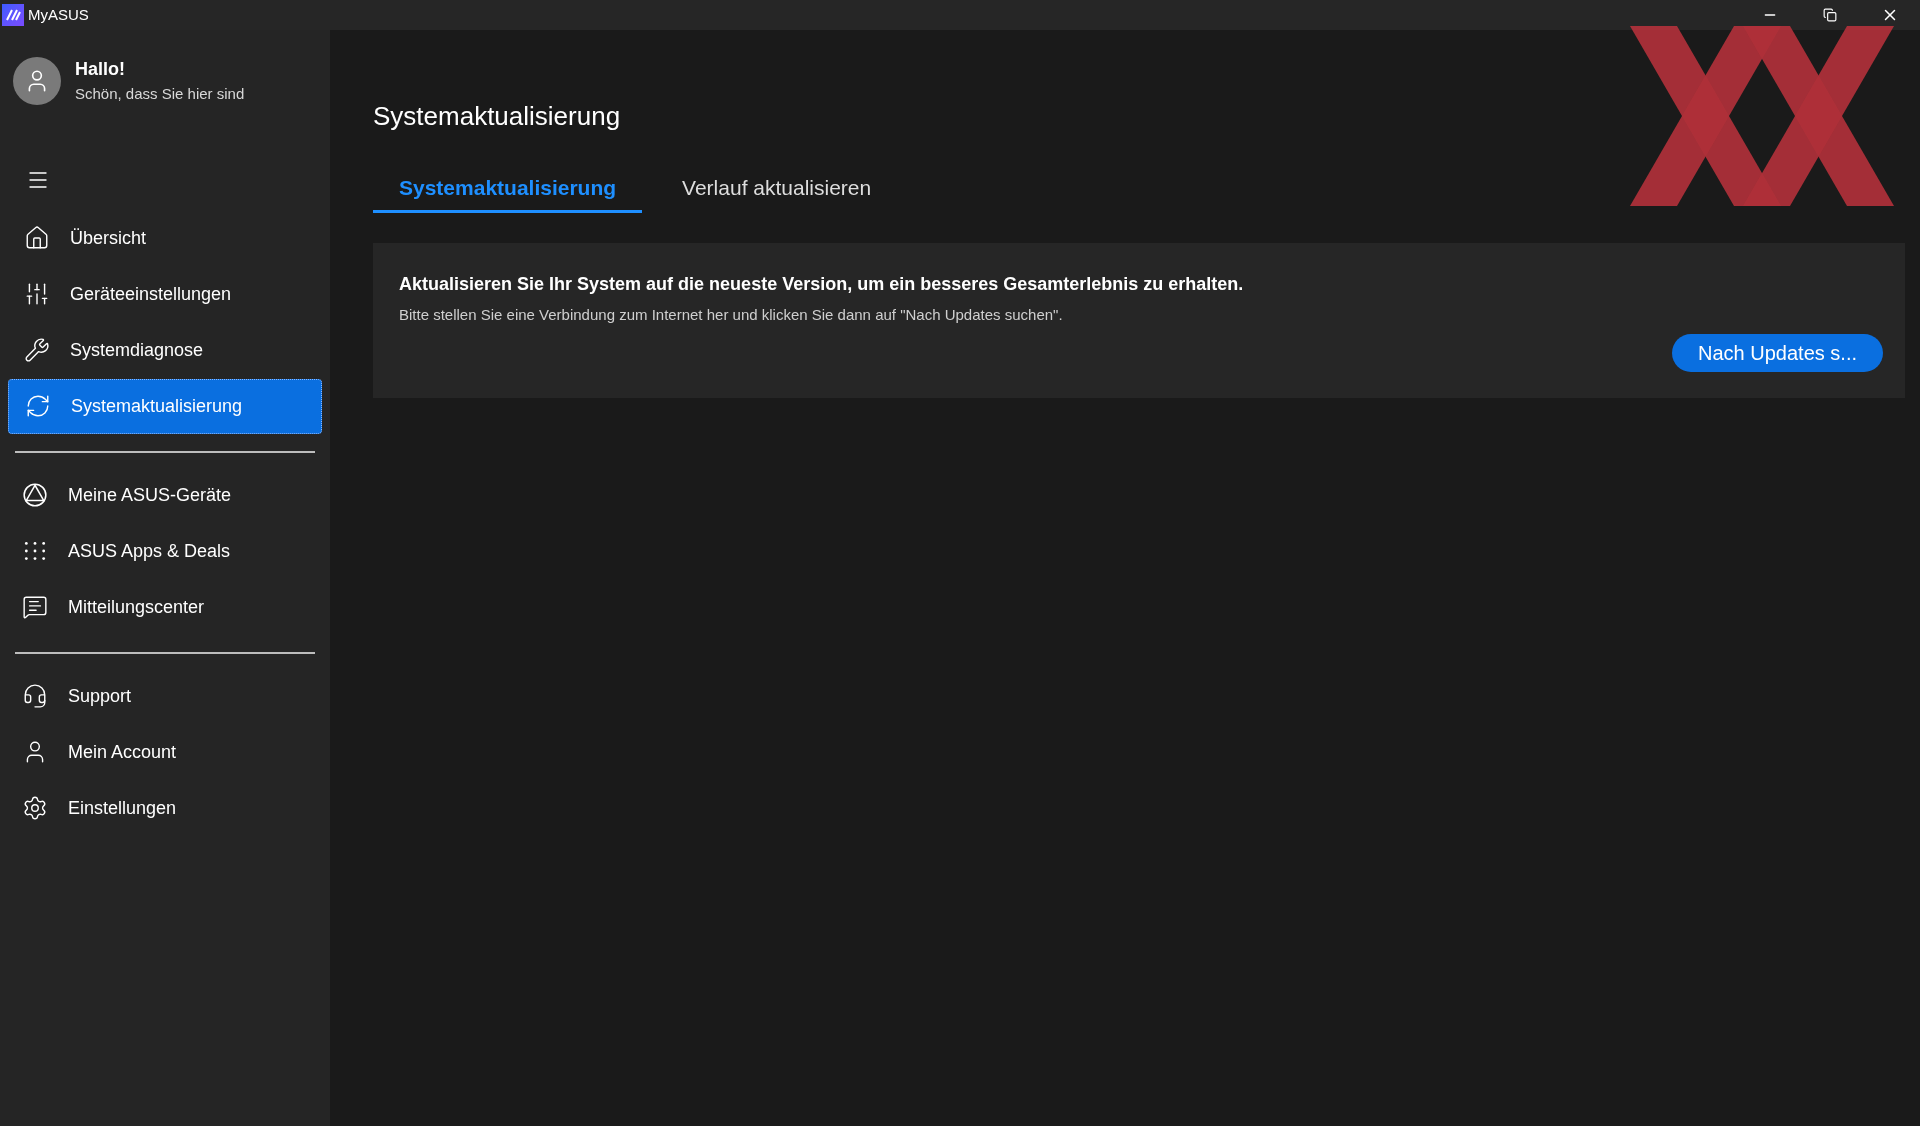 This screenshot has width=1920, height=1126. I want to click on card-text: Bitte stellen Sie eine Verbindung zum Internet her und klicken Sie dann auf "Nach Updates suchen"., so click(731, 314).